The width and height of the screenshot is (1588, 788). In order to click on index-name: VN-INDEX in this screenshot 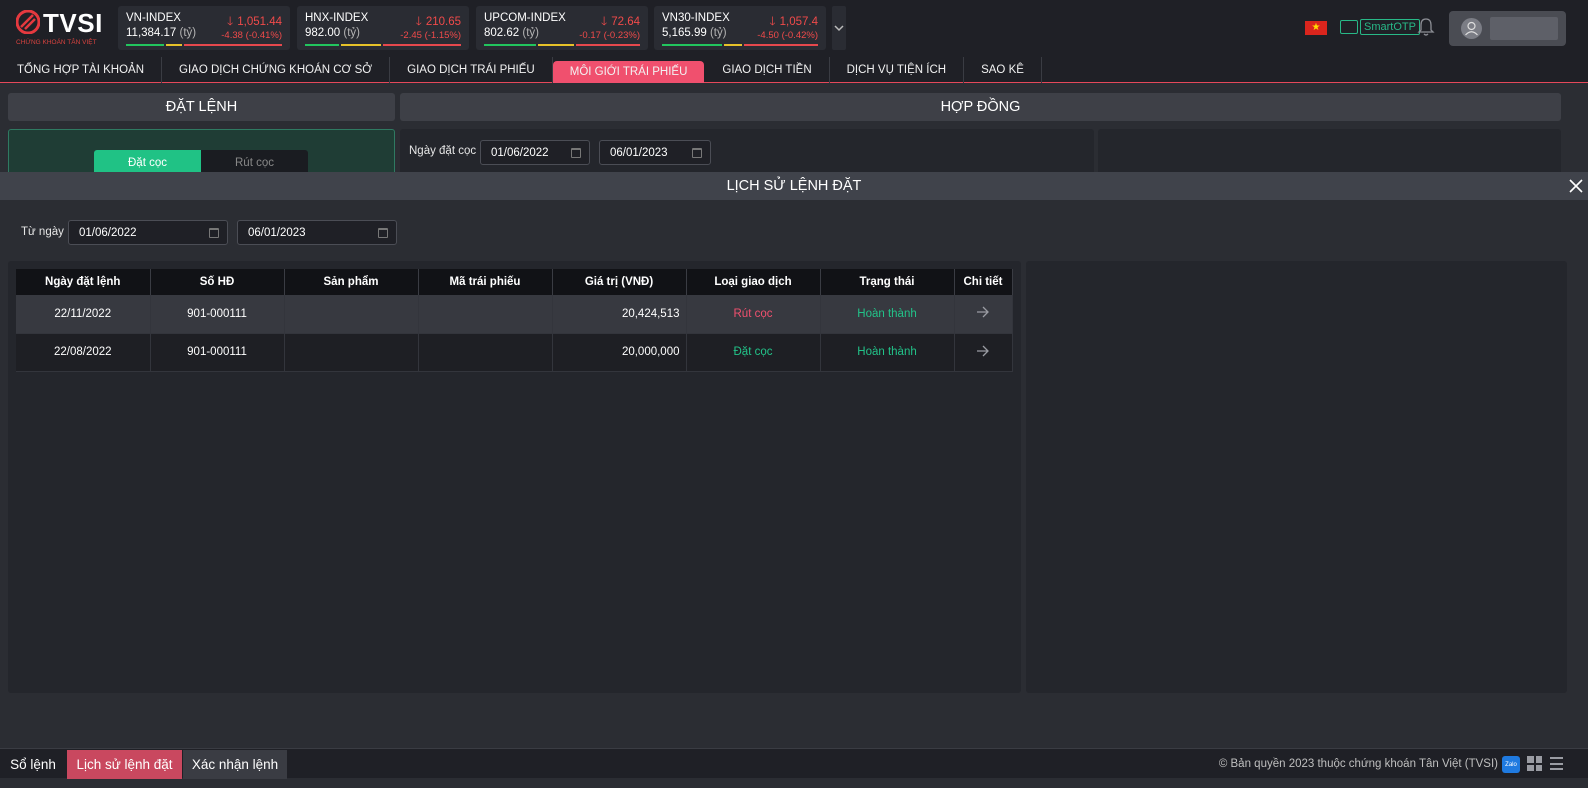, I will do `click(153, 18)`.